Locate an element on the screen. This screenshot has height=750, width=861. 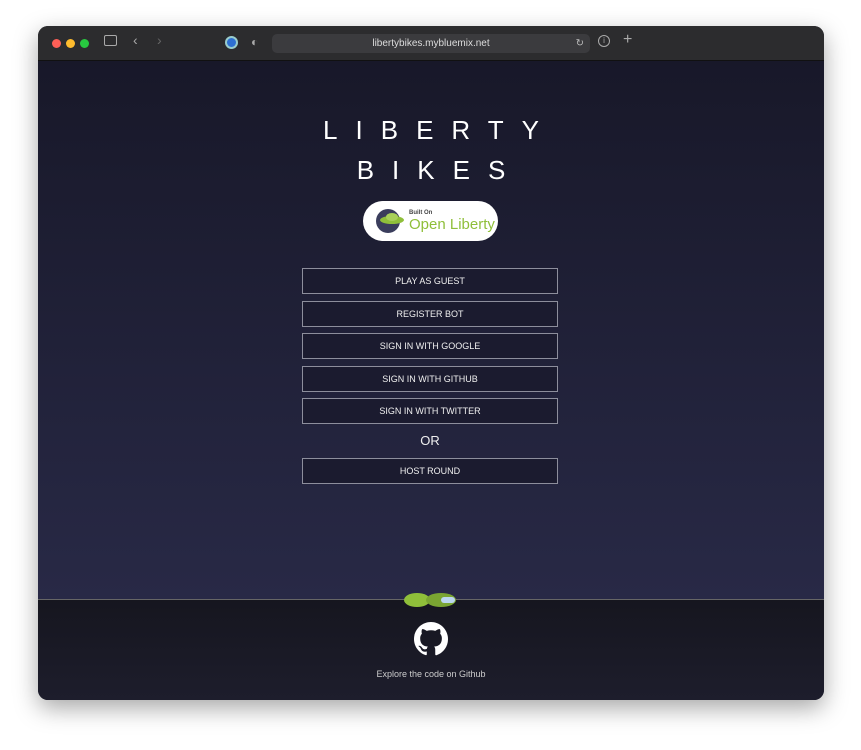
open-liberty-badge: Built On Open Liberty is located at coordinates (430, 221).